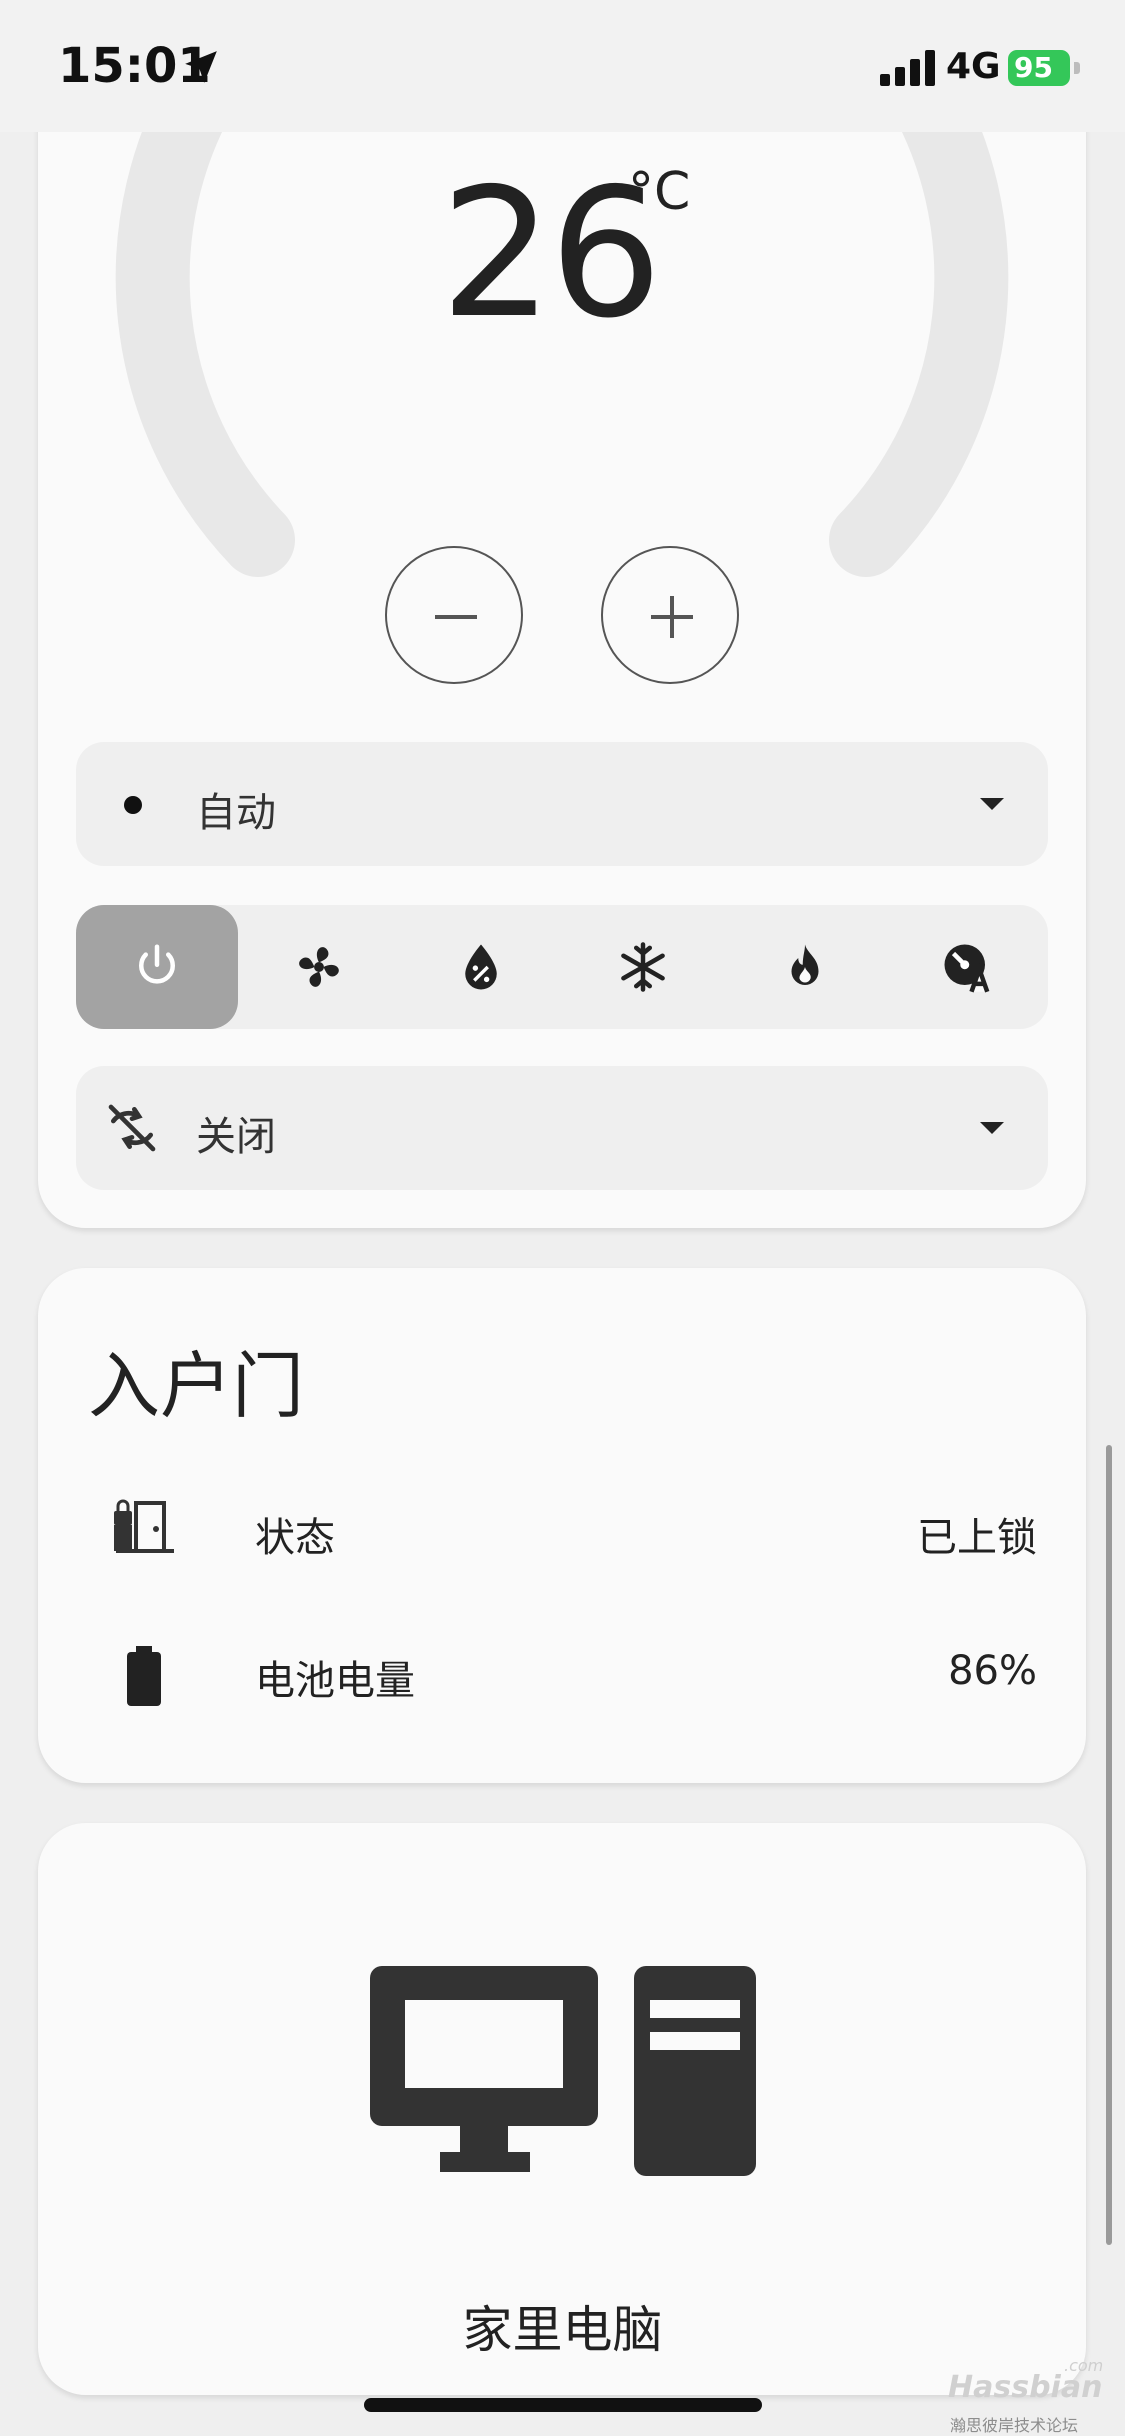 The height and width of the screenshot is (2436, 1125). I want to click on auto-mode-icon, so click(967, 968).